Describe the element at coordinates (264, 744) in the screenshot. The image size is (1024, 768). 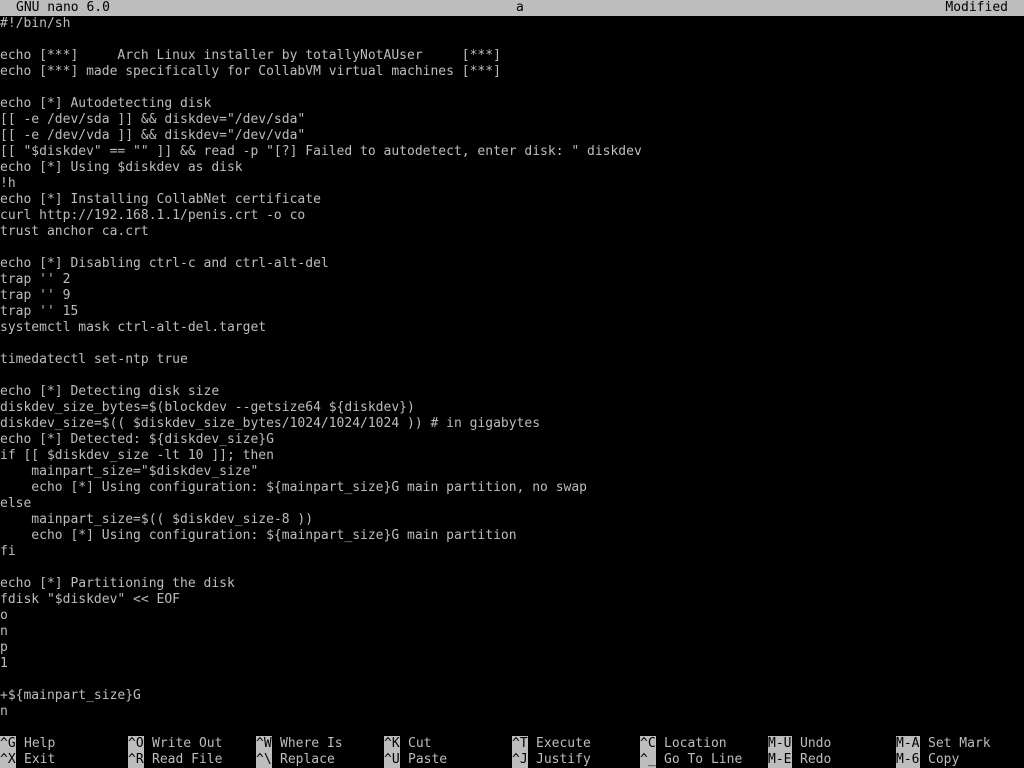
I see `shortcut-key: ^W` at that location.